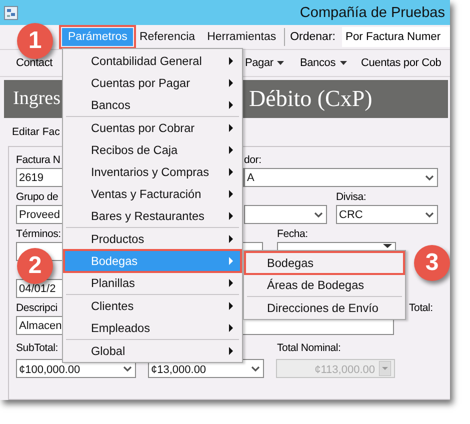  I want to click on menu-item: Bancos, so click(152, 105).